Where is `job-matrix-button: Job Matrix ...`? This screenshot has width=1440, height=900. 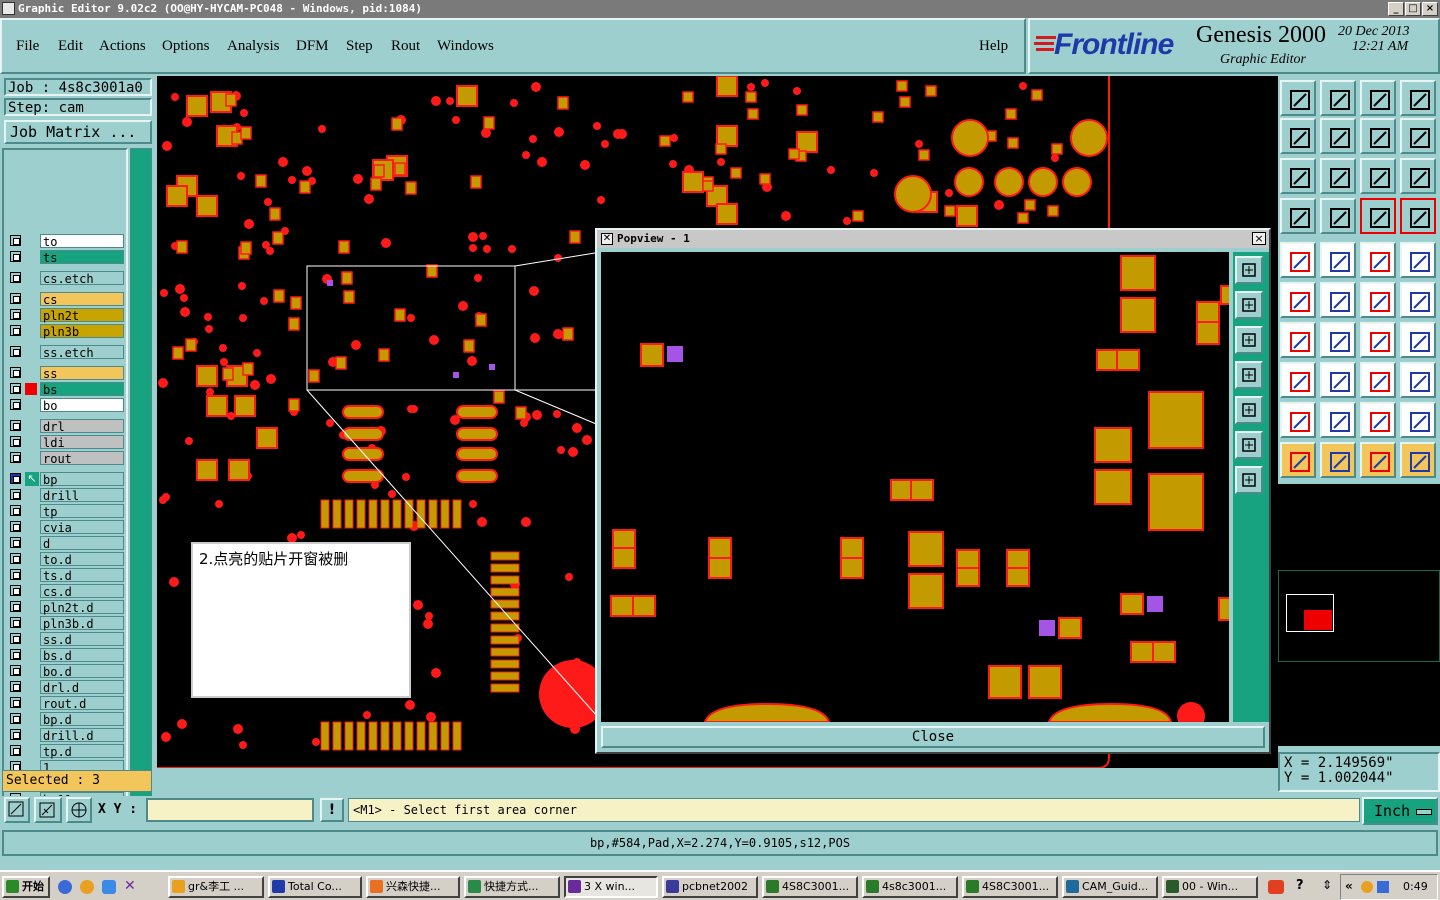
job-matrix-button: Job Matrix ... is located at coordinates (78, 132).